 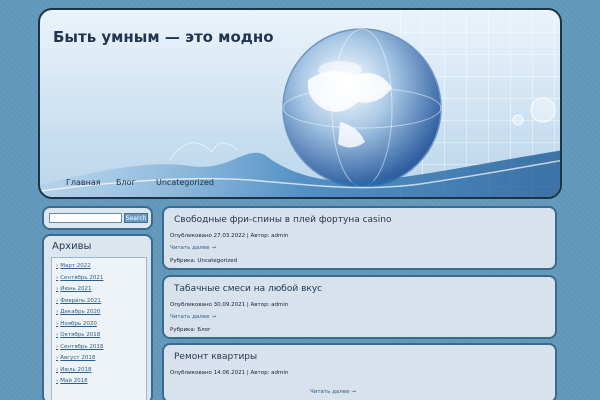 What do you see at coordinates (229, 305) in the screenshot?
I see `post-meta: Опубликовано 30.09.2021 | Автор: admin` at bounding box center [229, 305].